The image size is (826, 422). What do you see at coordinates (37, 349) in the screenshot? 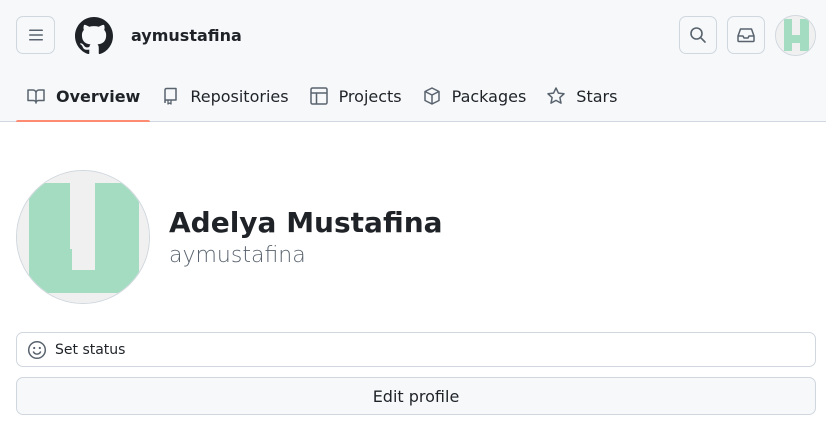
I see `smiley-icon` at bounding box center [37, 349].